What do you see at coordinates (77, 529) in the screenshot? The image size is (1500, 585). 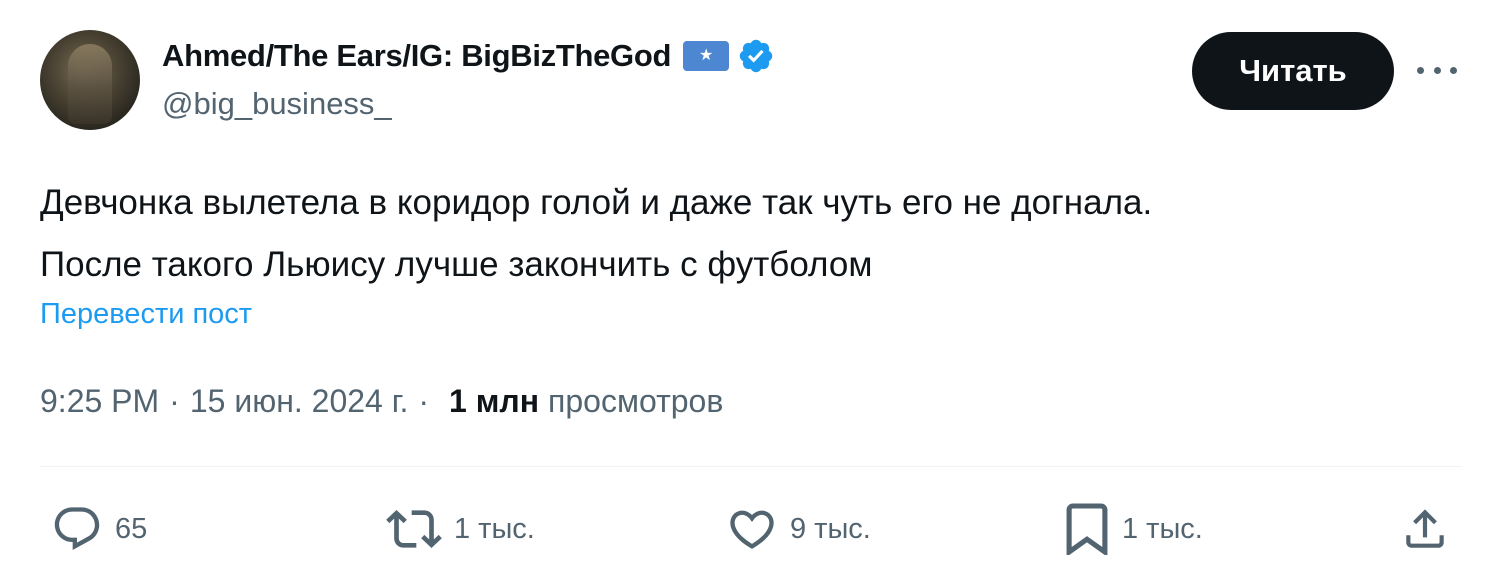 I see `reply-icon` at bounding box center [77, 529].